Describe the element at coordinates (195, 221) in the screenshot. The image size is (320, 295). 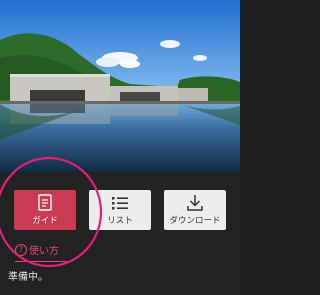
I see `download-button-label: ダウンロード` at that location.